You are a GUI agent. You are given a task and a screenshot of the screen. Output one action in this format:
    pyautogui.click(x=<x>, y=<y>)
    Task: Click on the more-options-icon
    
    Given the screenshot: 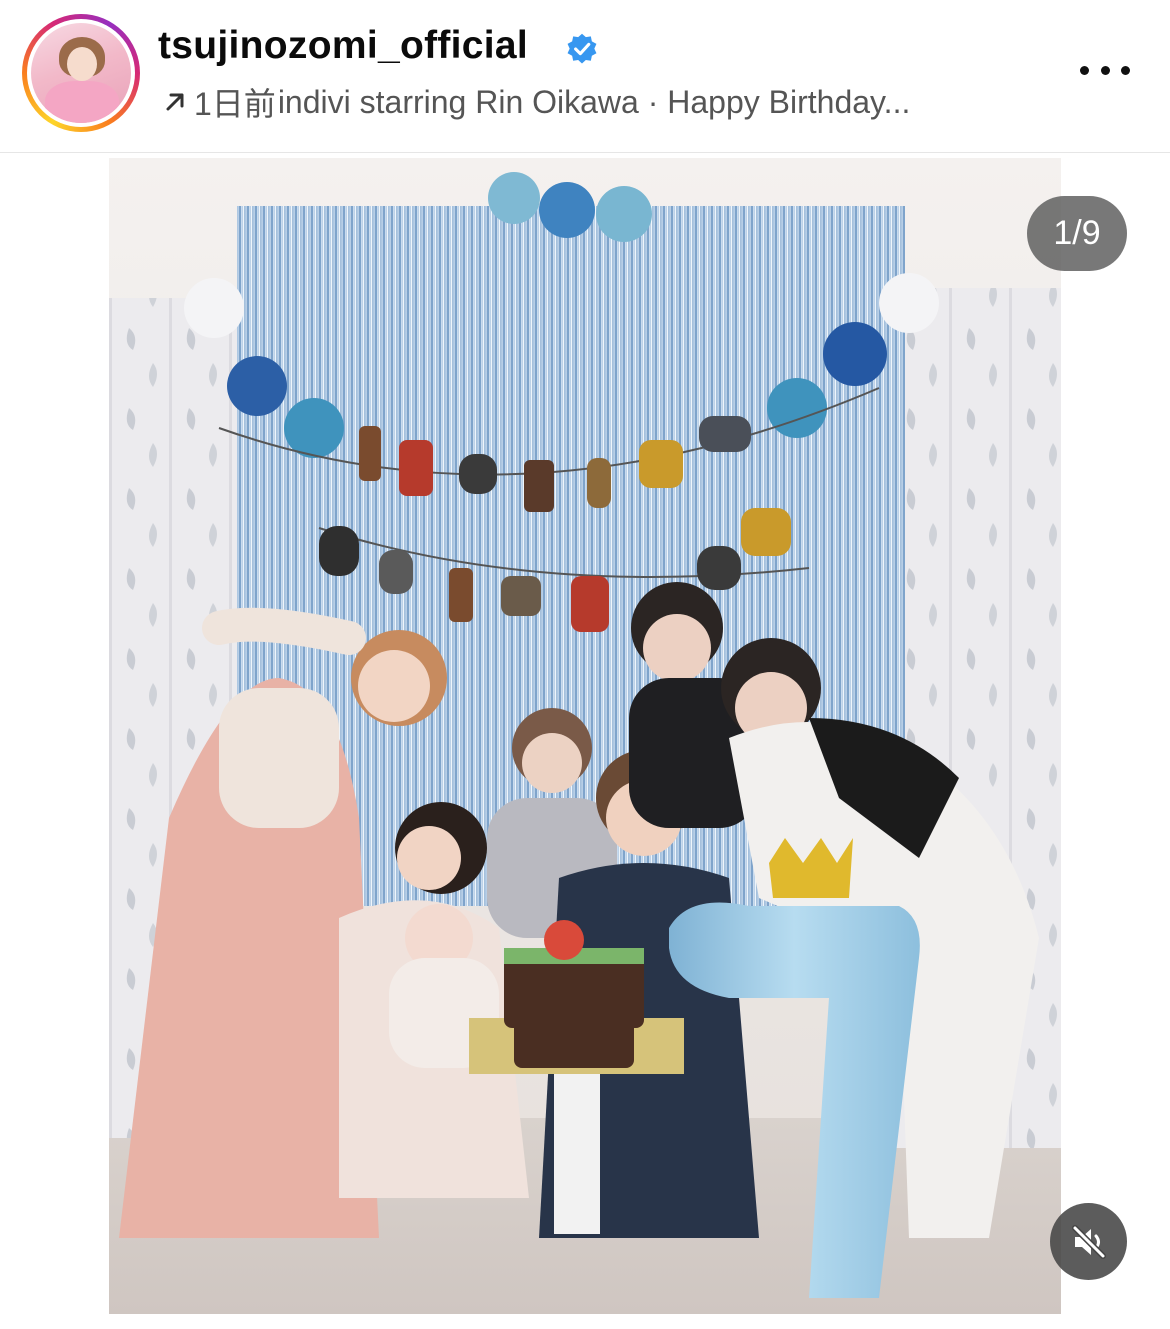 What is the action you would take?
    pyautogui.click(x=1105, y=70)
    